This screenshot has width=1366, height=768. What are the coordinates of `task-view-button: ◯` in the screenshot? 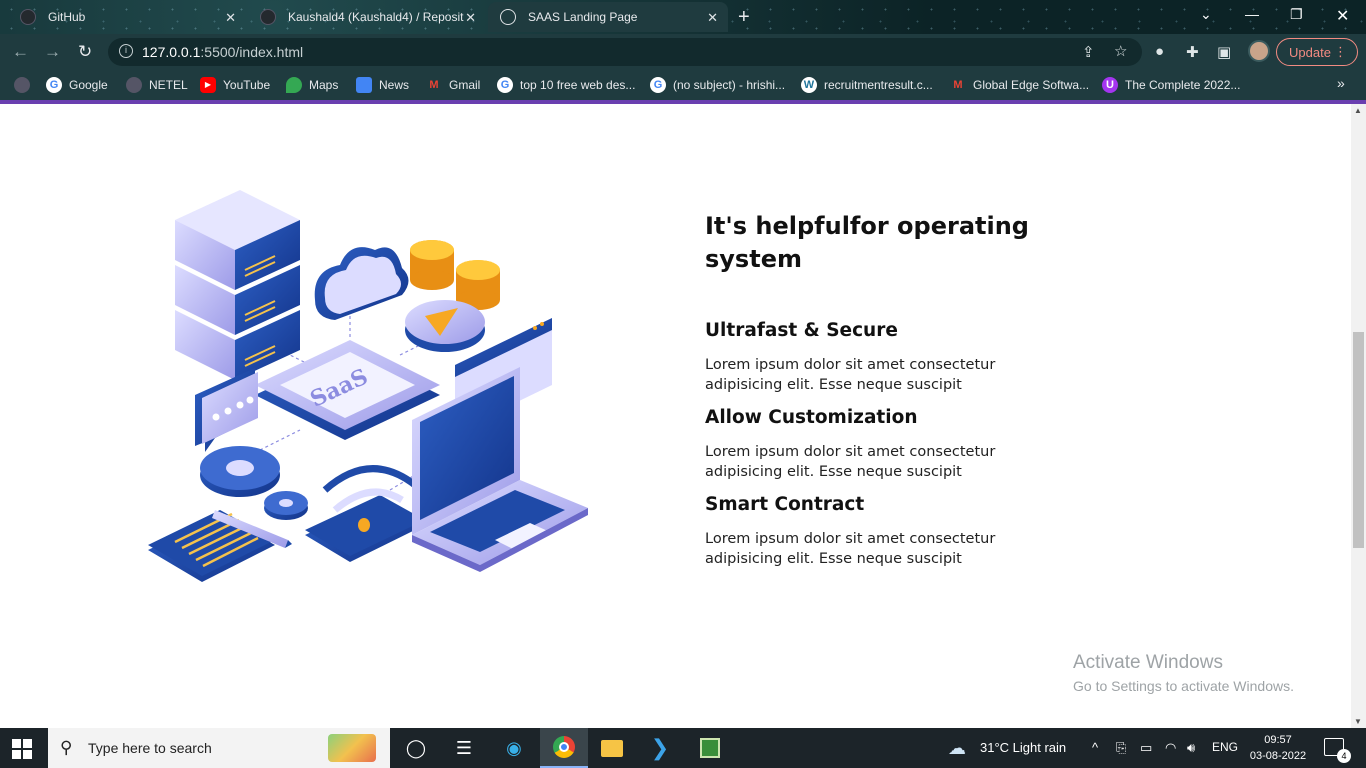 It's located at (416, 748).